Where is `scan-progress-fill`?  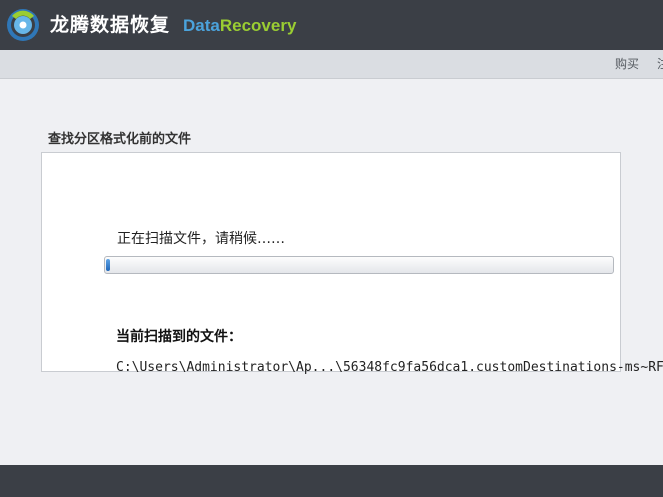 scan-progress-fill is located at coordinates (108, 265).